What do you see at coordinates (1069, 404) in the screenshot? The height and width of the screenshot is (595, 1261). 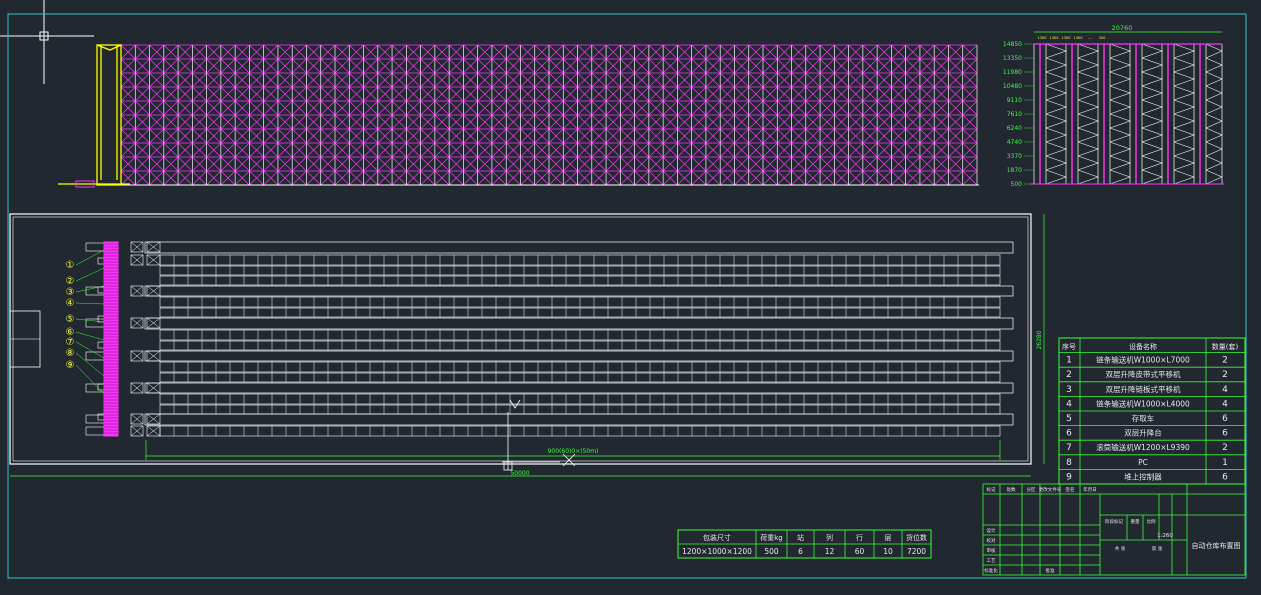 I see `equip-row-no: 4` at bounding box center [1069, 404].